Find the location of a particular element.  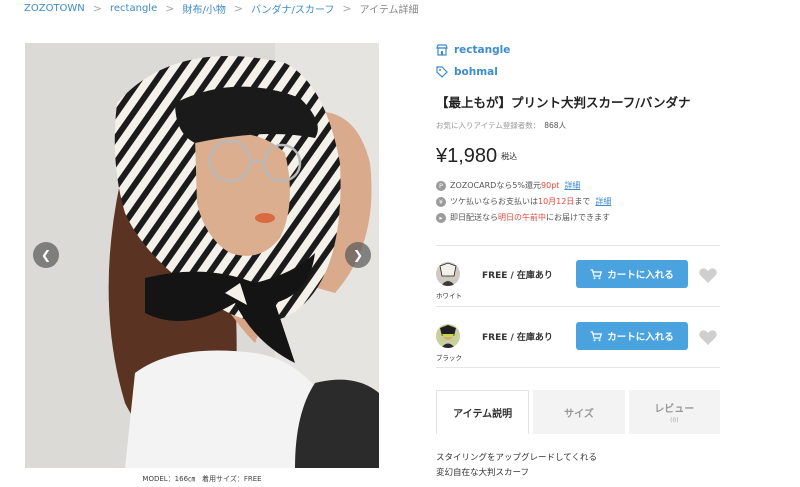

info-highlight: 10月12日 is located at coordinates (556, 201).